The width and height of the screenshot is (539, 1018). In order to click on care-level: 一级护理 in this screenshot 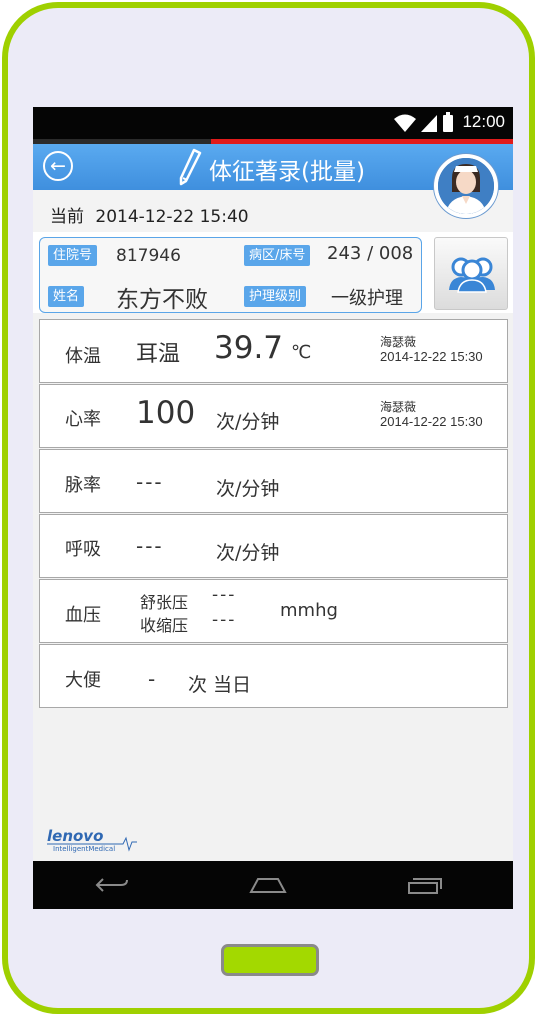, I will do `click(367, 298)`.